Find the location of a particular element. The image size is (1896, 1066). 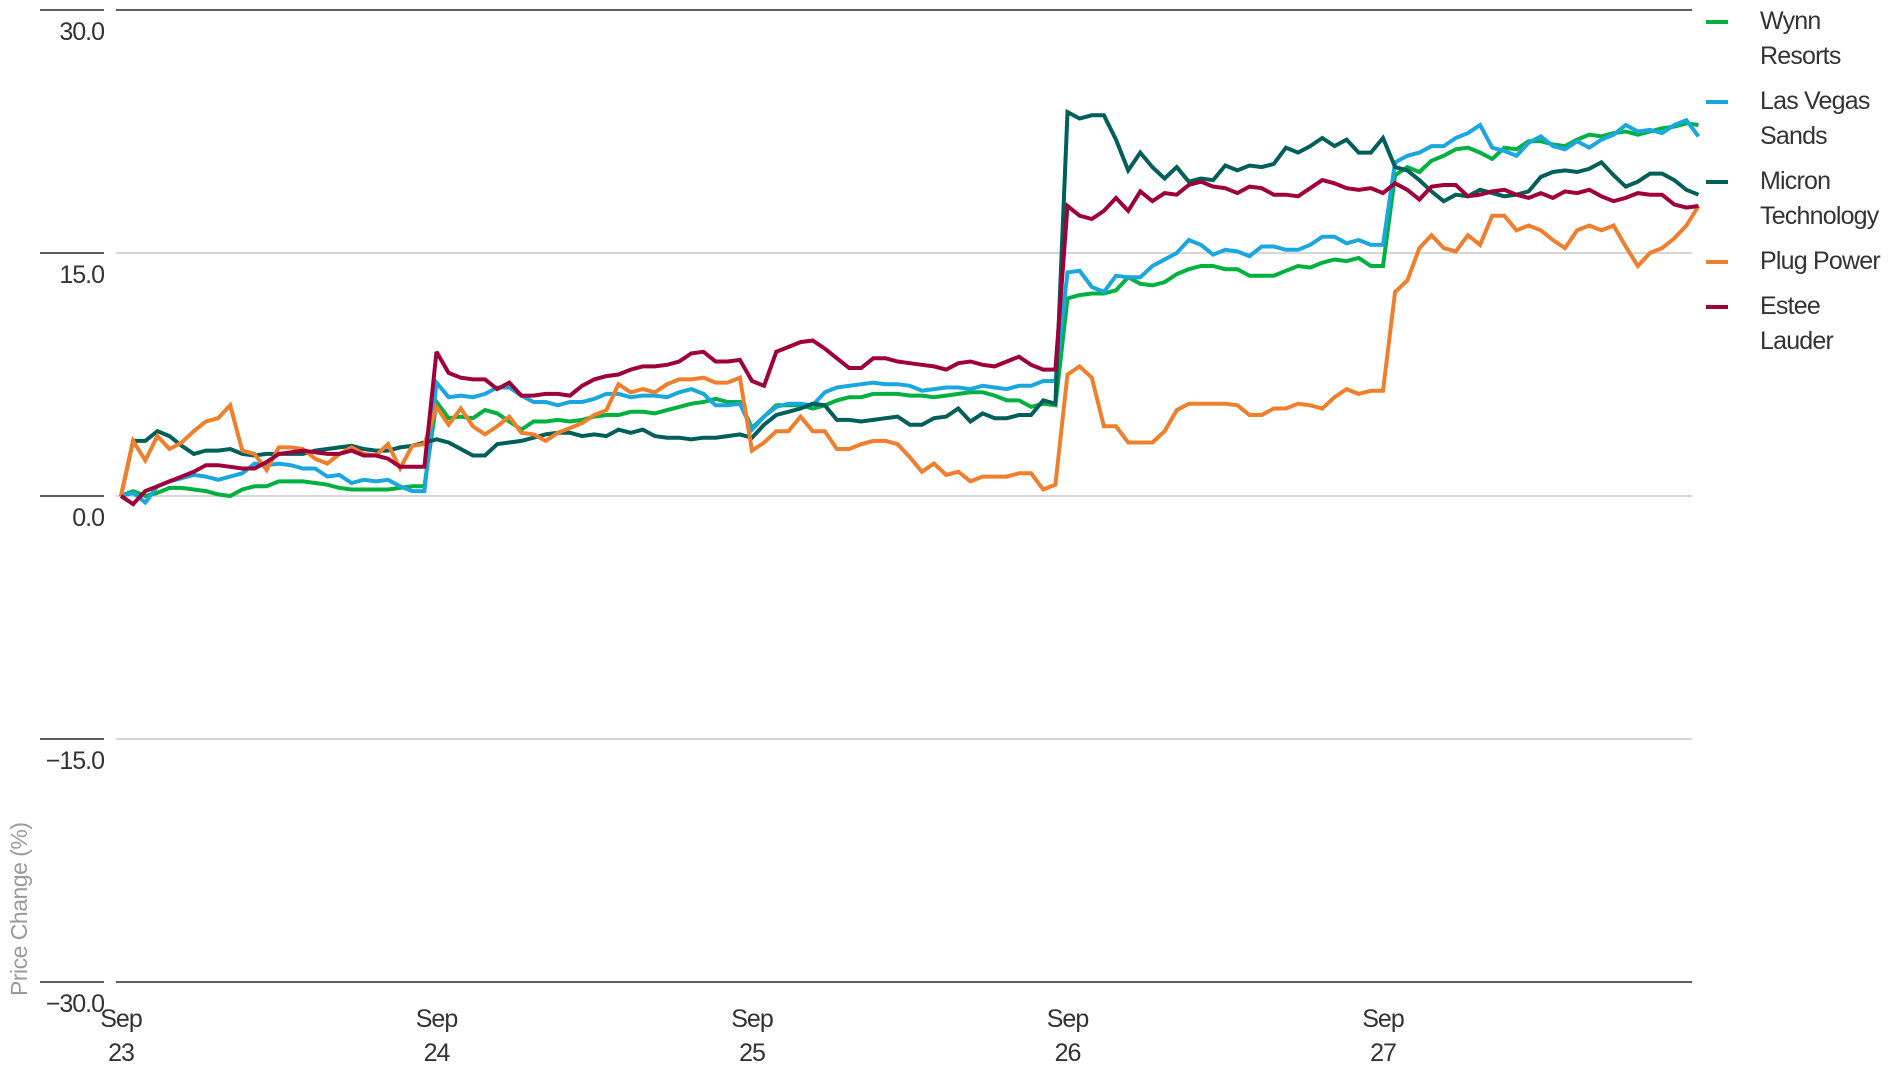

legend-item: Estee Lauder is located at coordinates (1799, 324).